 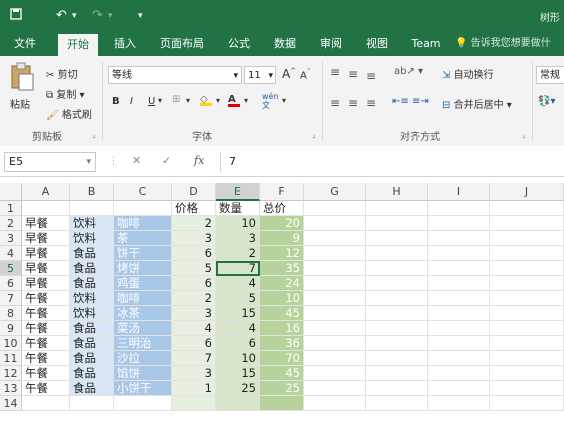 I want to click on cell-h9, so click(x=397, y=328).